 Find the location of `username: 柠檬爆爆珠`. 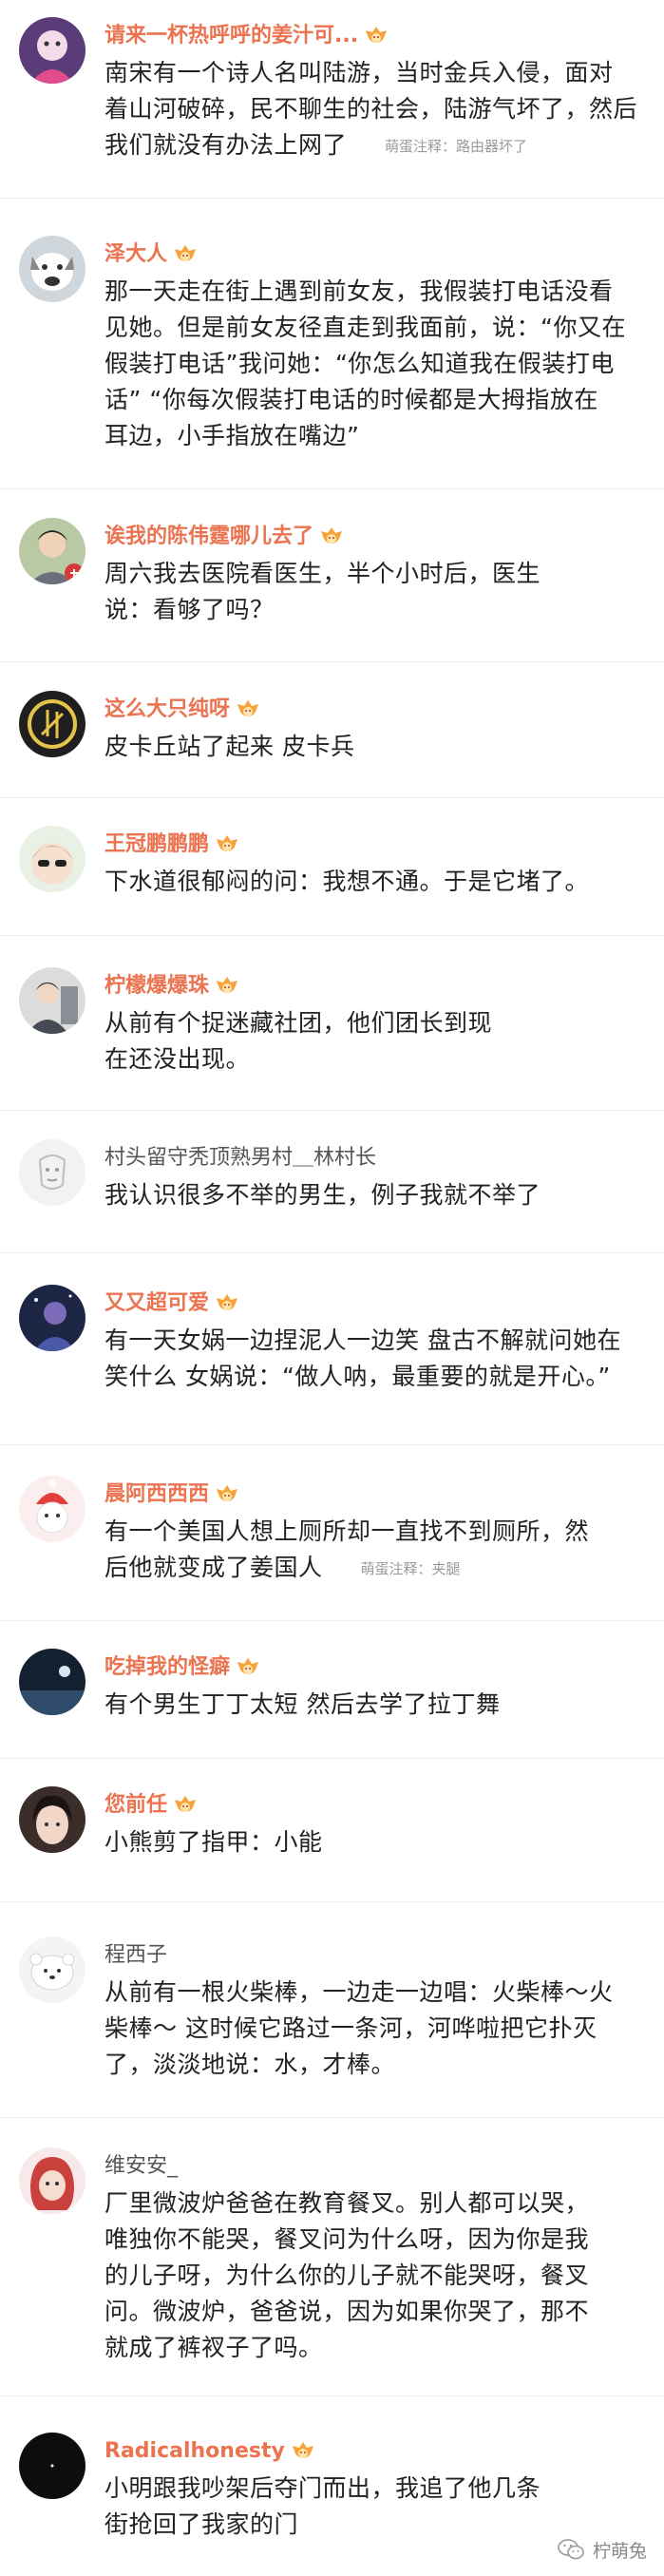

username: 柠檬爆爆珠 is located at coordinates (171, 986).